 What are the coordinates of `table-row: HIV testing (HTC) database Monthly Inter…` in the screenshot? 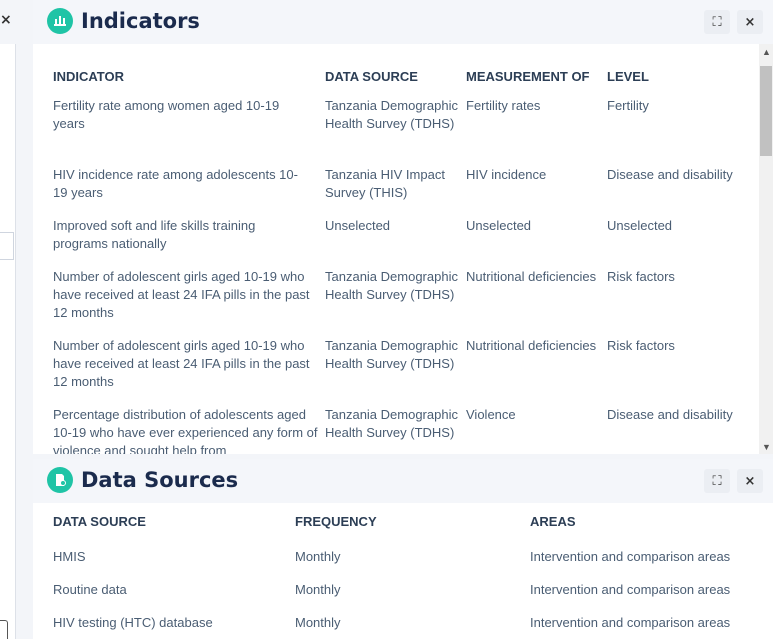 It's located at (406, 623).